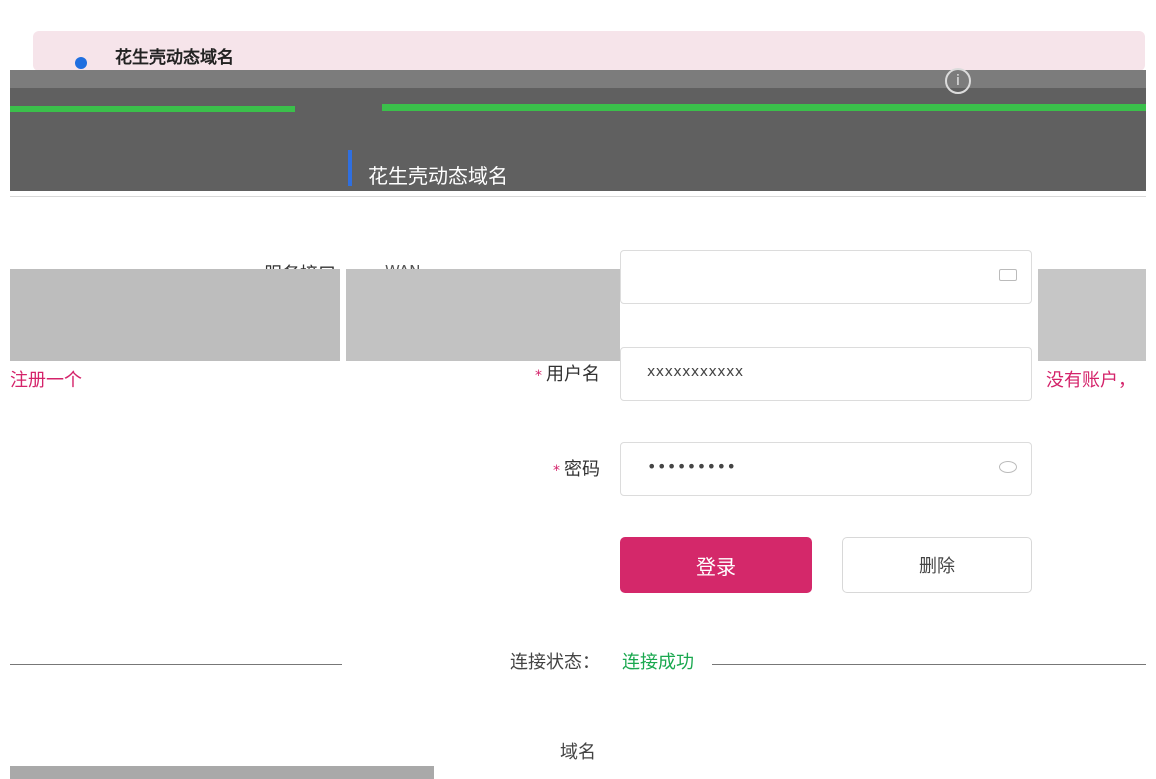 The width and height of the screenshot is (1156, 779). Describe the element at coordinates (937, 565) in the screenshot. I see `delete-button: 删除` at that location.